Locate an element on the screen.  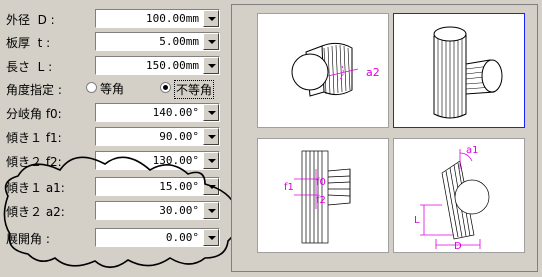
unequal-angle-label: 不等角 is located at coordinates (194, 89).